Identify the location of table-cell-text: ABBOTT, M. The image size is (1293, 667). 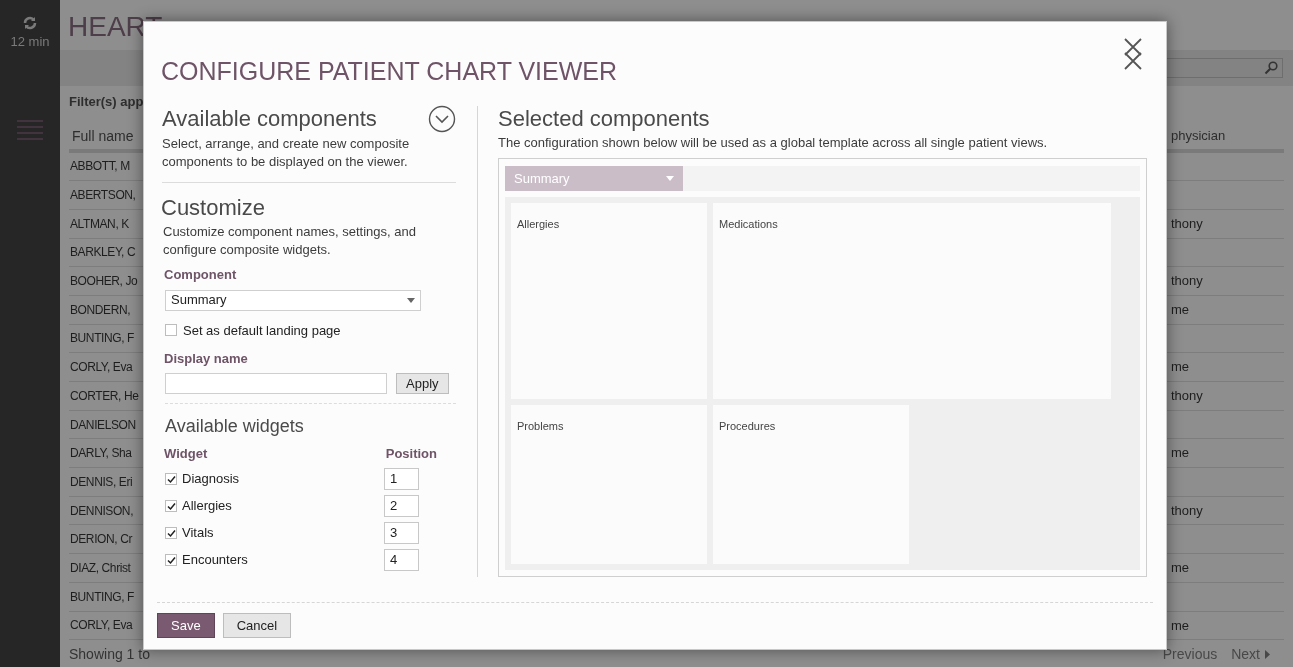
(100, 167).